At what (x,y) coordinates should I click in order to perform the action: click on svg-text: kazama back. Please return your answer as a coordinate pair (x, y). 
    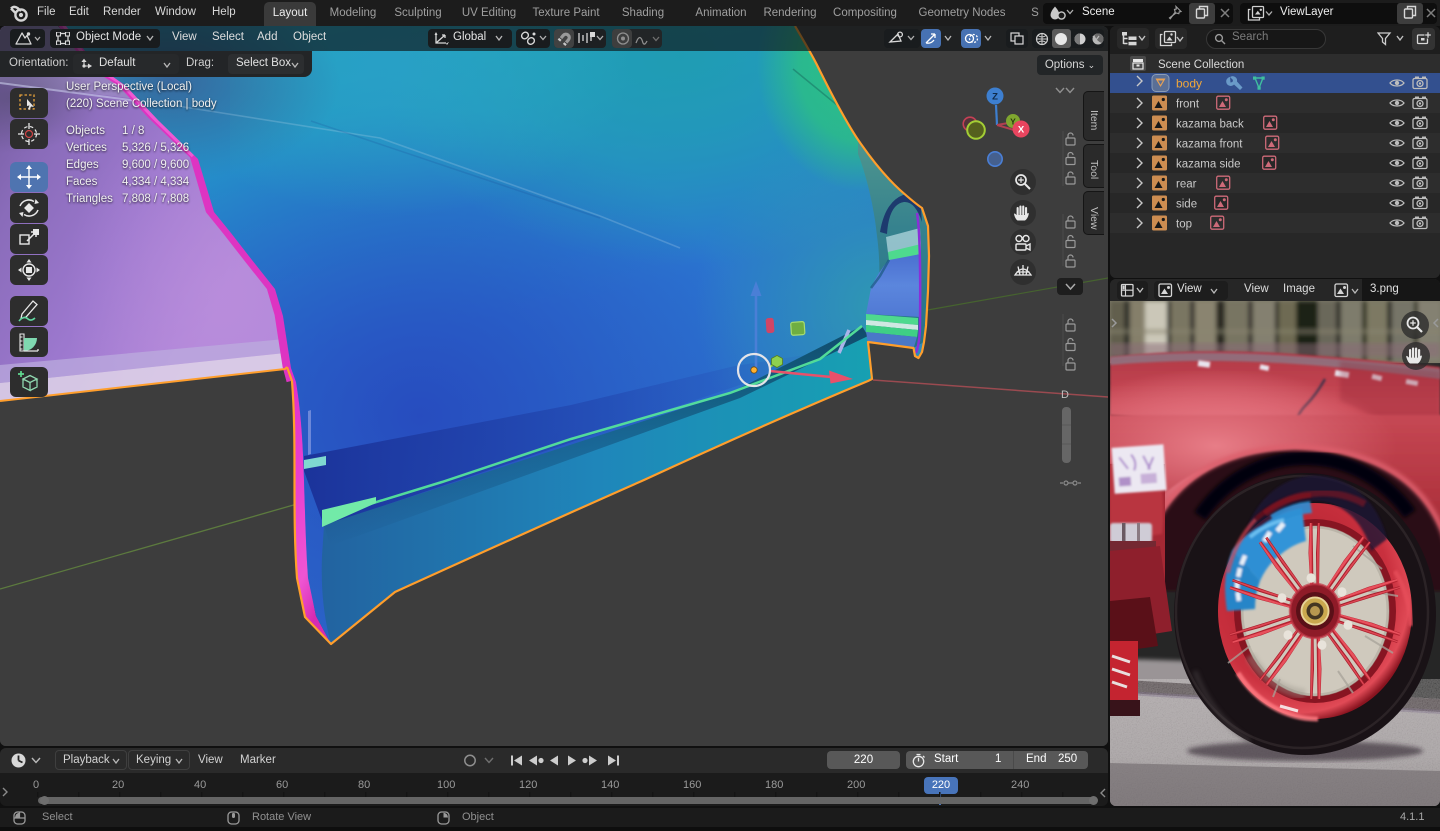
    Looking at the image, I should click on (1210, 125).